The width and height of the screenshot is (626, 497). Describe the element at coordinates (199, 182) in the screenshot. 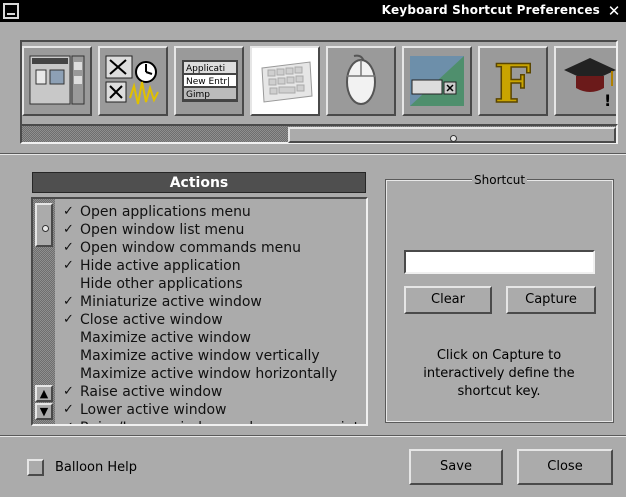

I see `actions-header: Actions` at that location.